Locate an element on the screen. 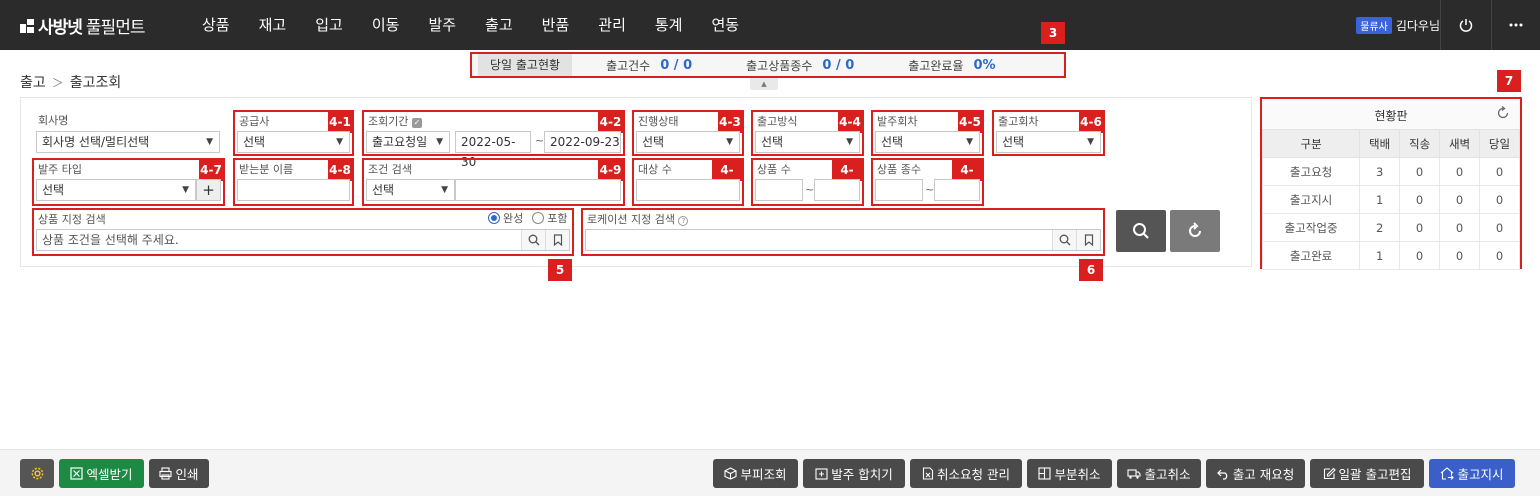 The image size is (1540, 496). count-cell: 2 is located at coordinates (1380, 227).